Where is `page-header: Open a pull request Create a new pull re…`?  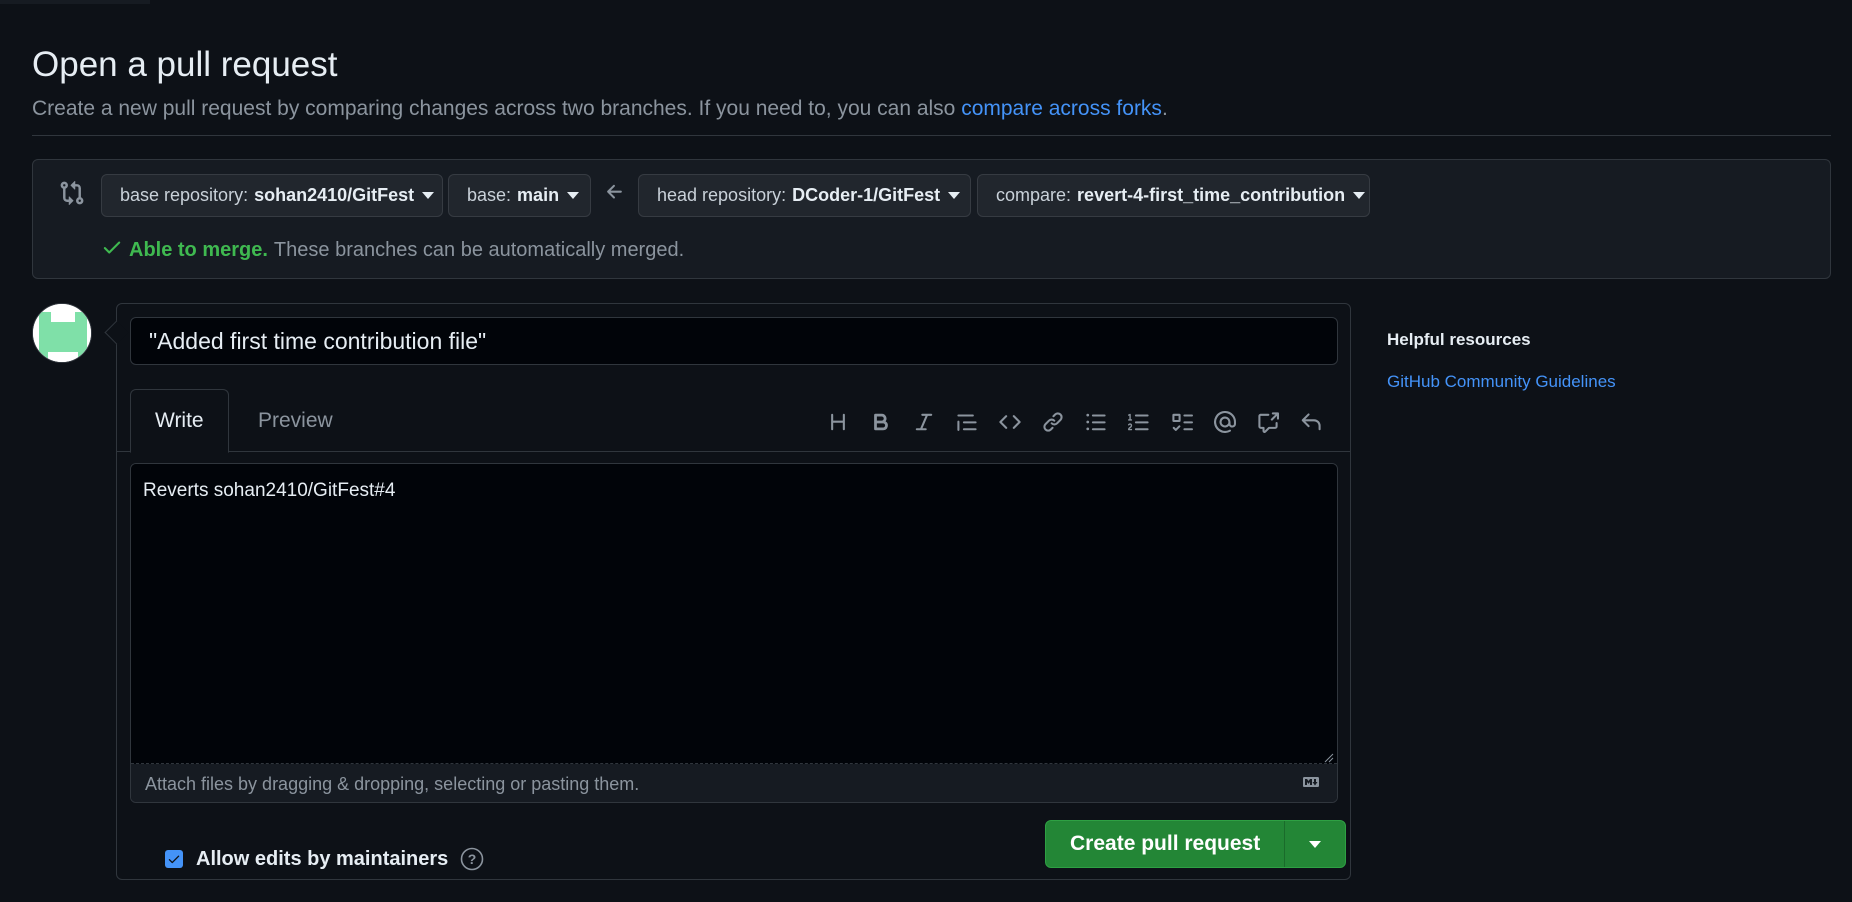
page-header: Open a pull request Create a new pull re… is located at coordinates (931, 90).